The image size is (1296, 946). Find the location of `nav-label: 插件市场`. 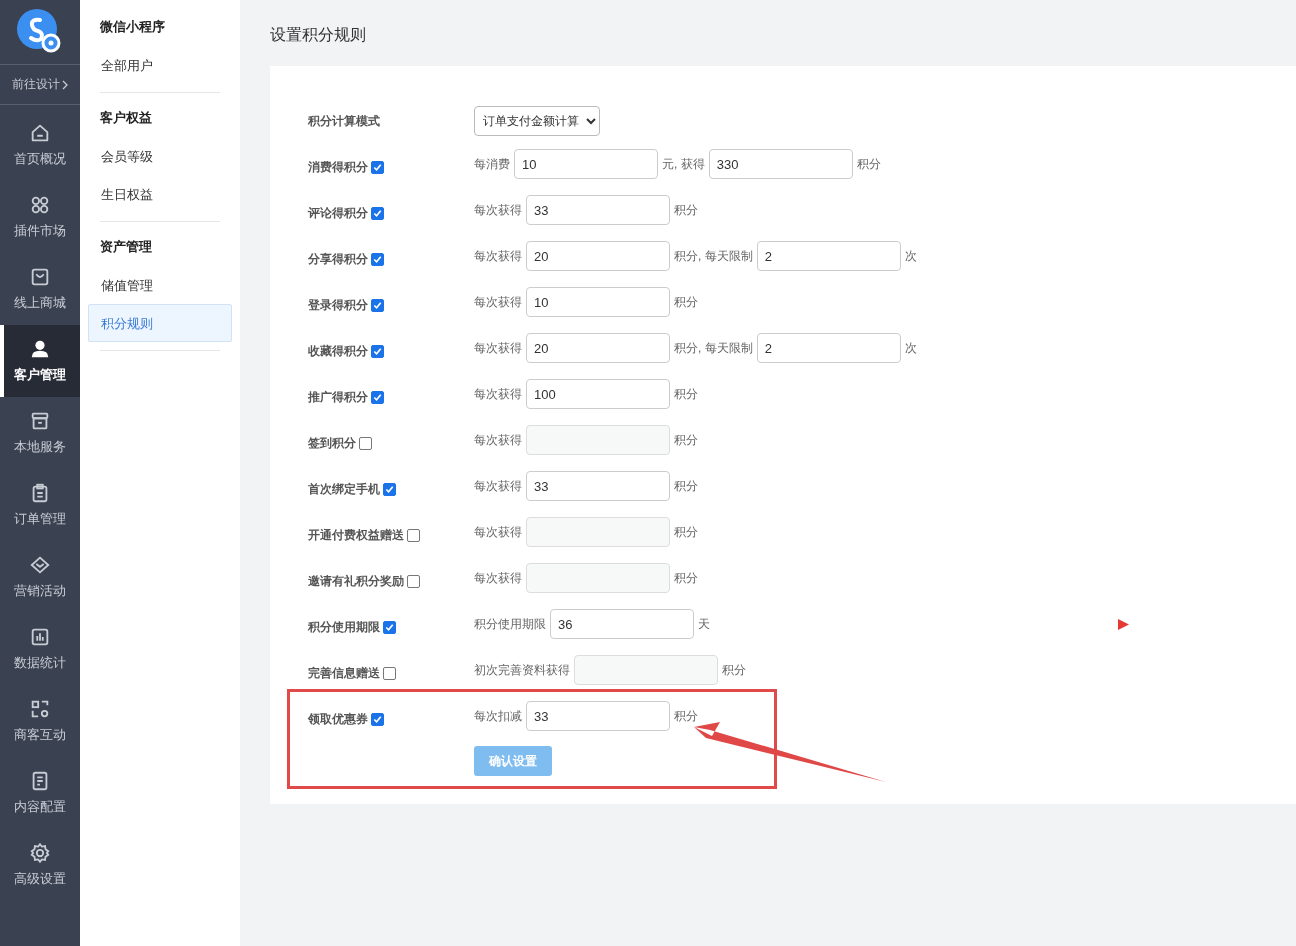

nav-label: 插件市场 is located at coordinates (40, 231).